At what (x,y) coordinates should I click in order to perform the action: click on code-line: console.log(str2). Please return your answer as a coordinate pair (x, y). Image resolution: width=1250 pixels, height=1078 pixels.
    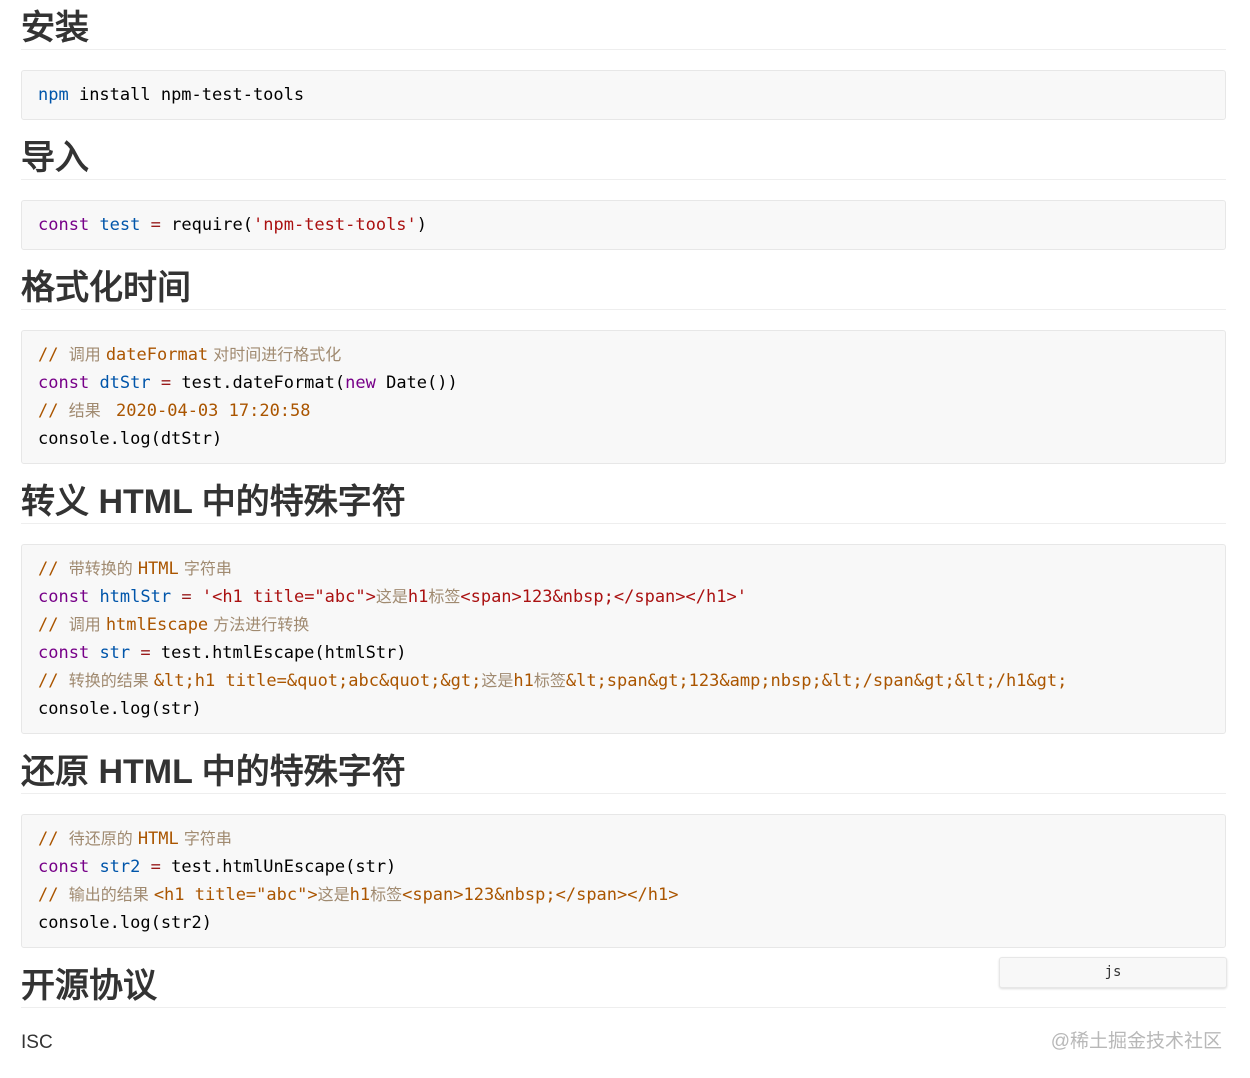
    Looking at the image, I should click on (623, 923).